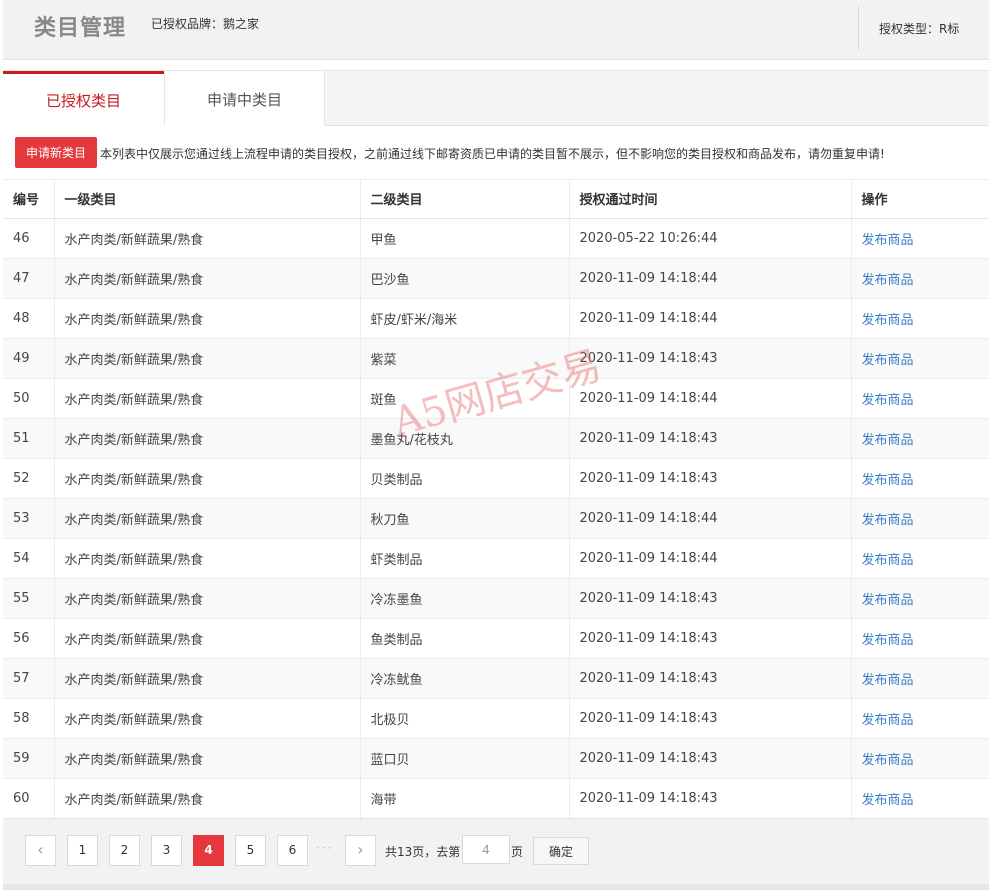  I want to click on table-row: 49 水产肉类/新鲜蔬果/熟食 紫菜 2020-11-09 14:18:43 发布商品, so click(496, 358).